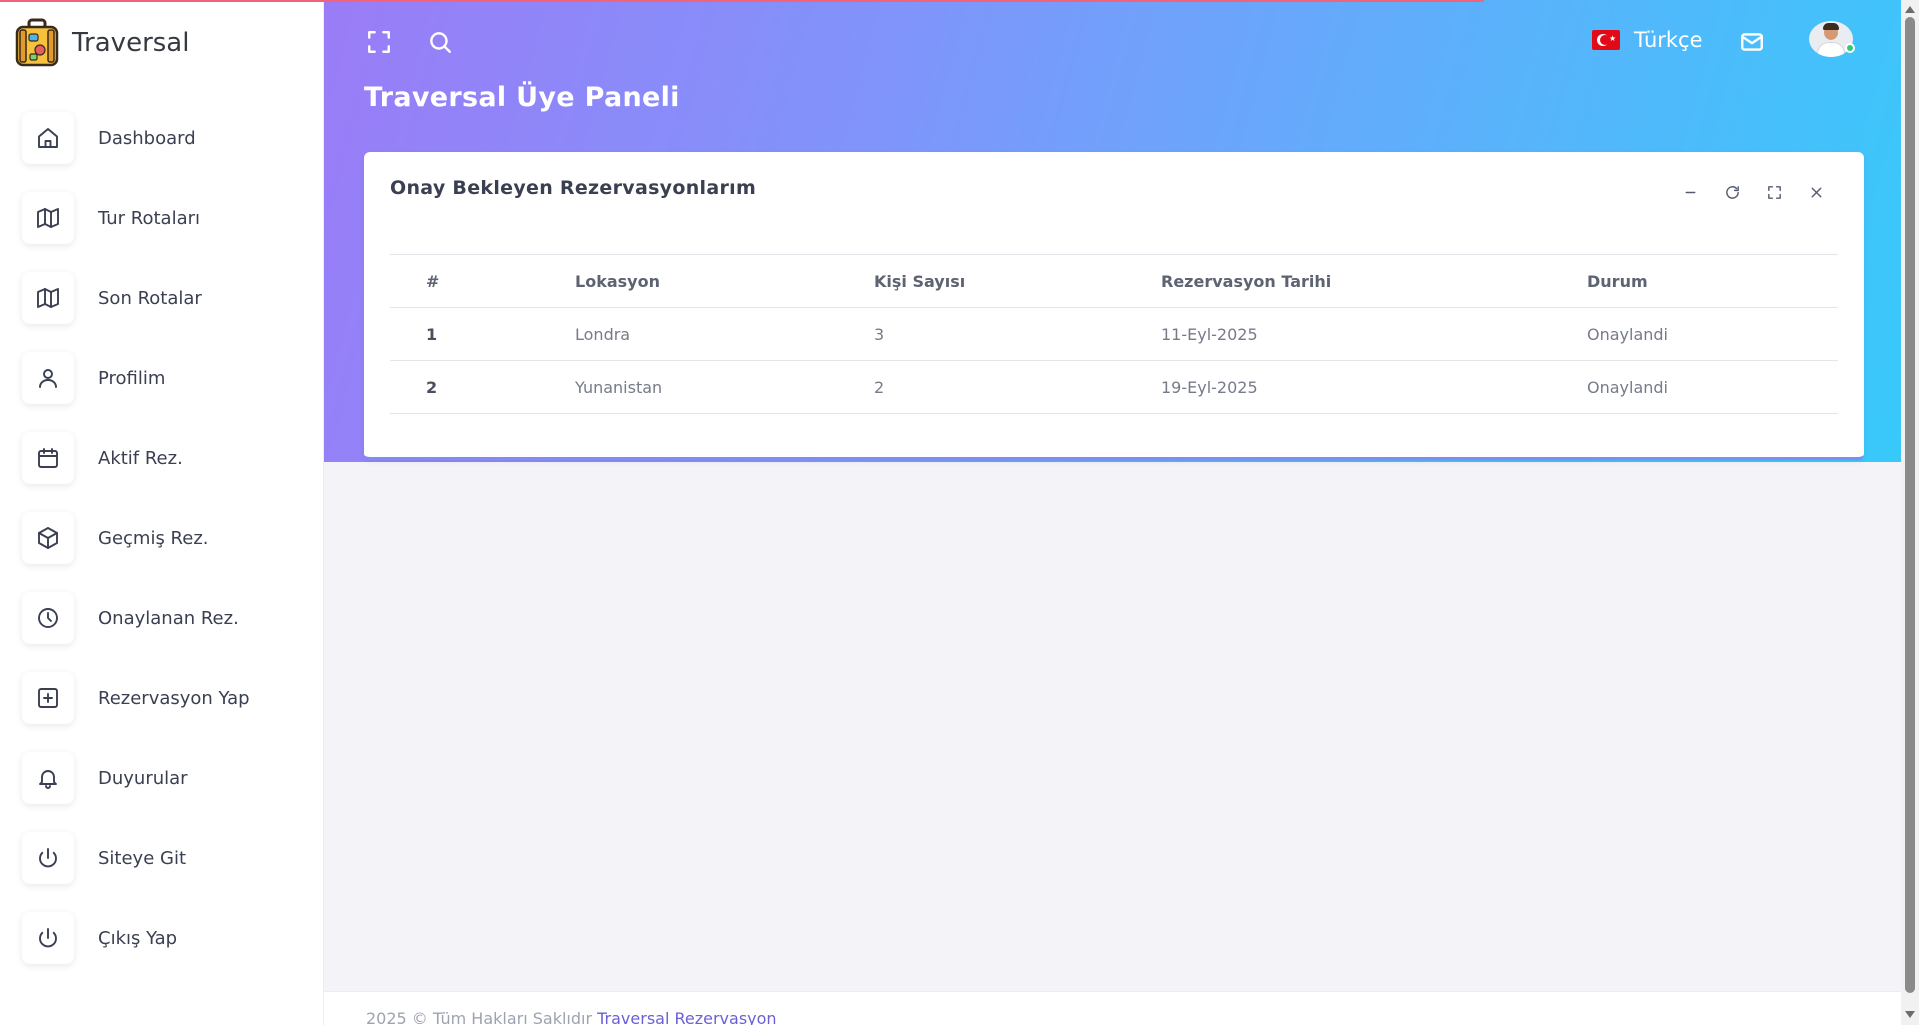  I want to click on card-tools, so click(1744, 192).